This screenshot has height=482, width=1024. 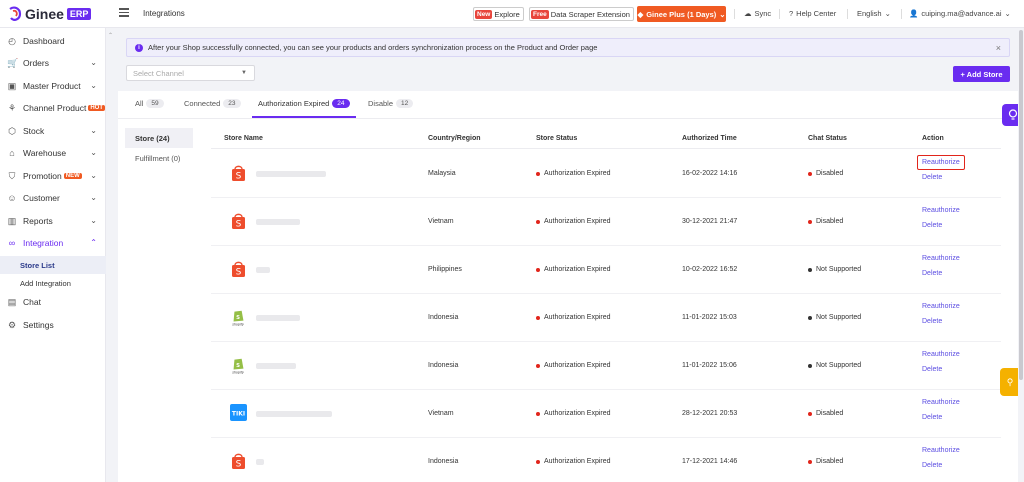 I want to click on scraper-label: Data Scraper Extension, so click(x=590, y=14).